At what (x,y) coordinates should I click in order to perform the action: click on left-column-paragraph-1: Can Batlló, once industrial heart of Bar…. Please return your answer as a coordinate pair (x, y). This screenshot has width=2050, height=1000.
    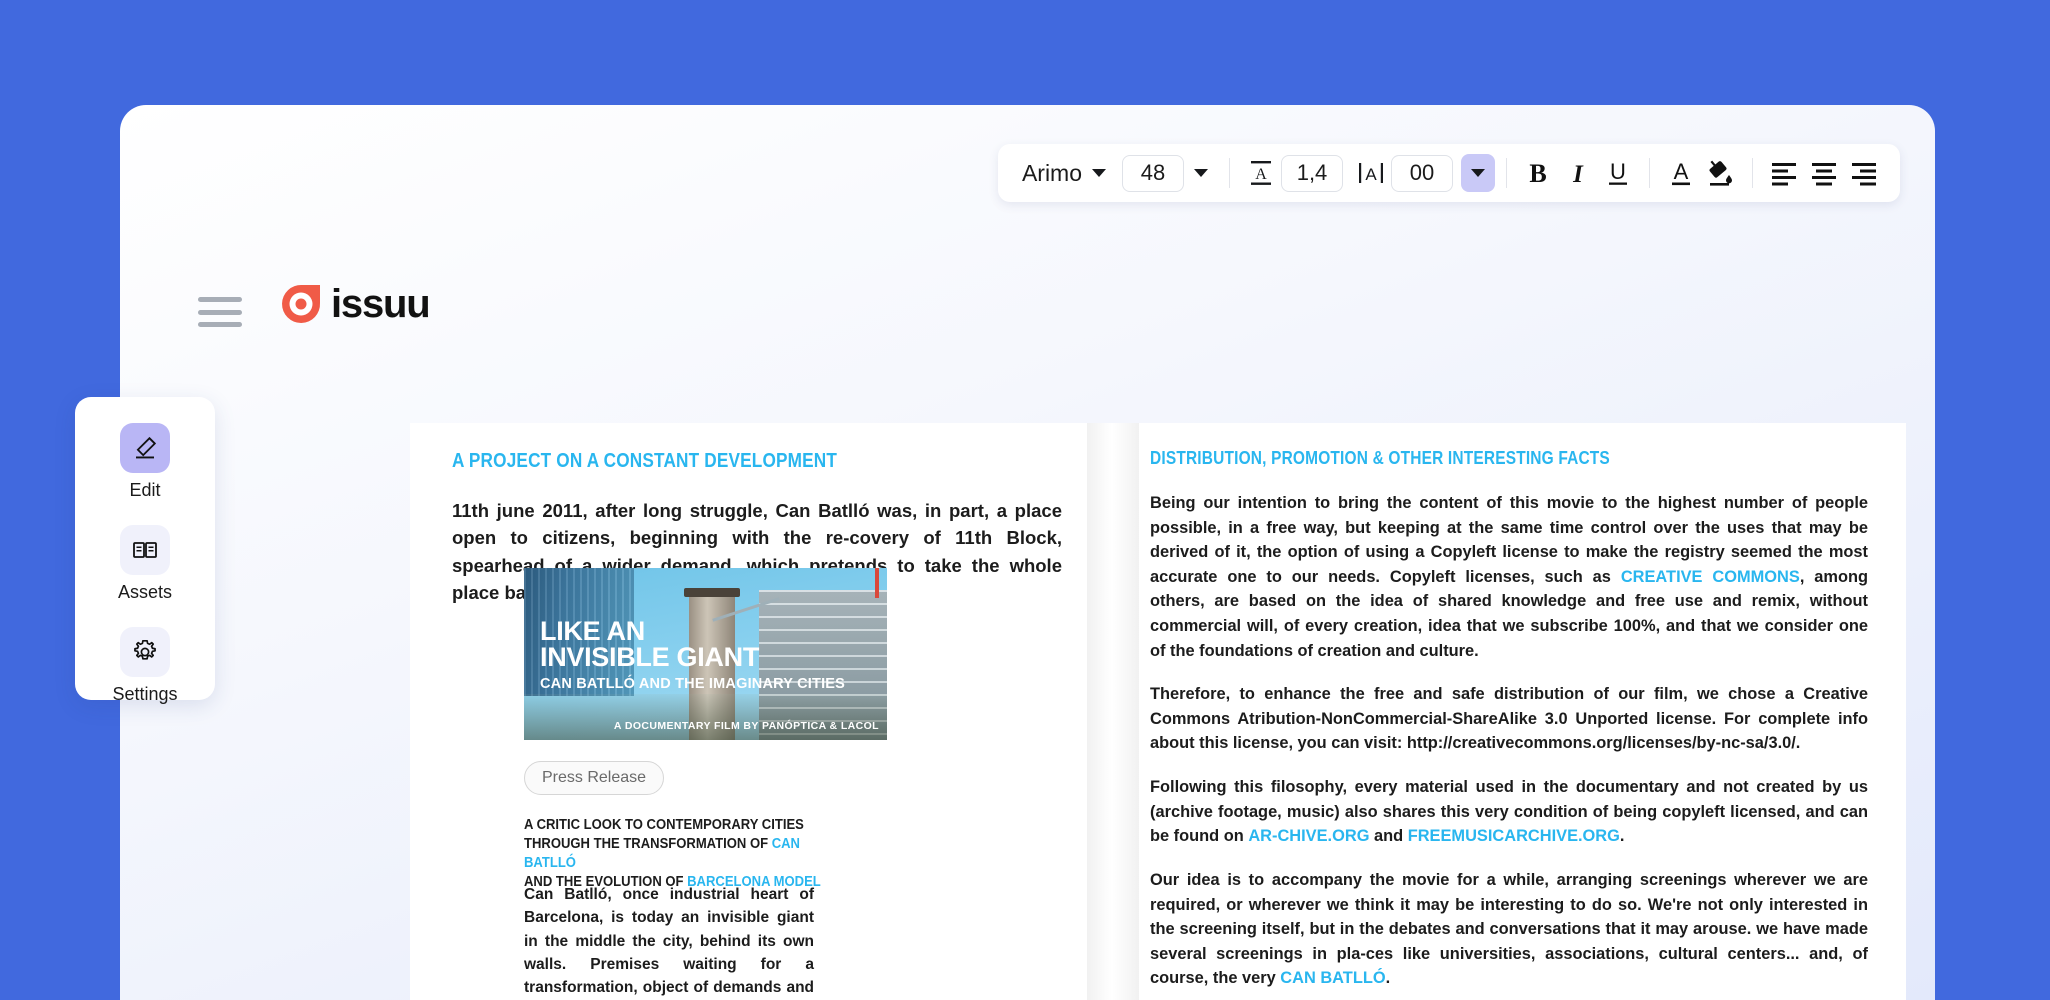
    Looking at the image, I should click on (669, 941).